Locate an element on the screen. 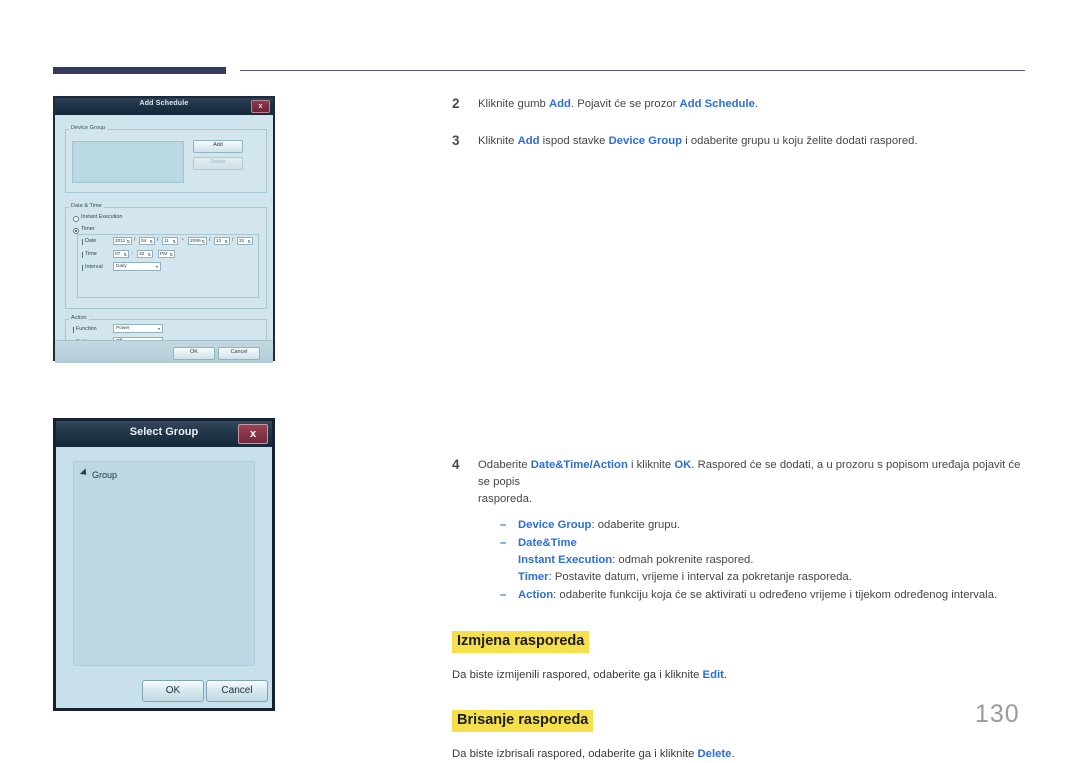 The image size is (1080, 763). time-meridiem-spinner: PM ⇅ is located at coordinates (166, 254).